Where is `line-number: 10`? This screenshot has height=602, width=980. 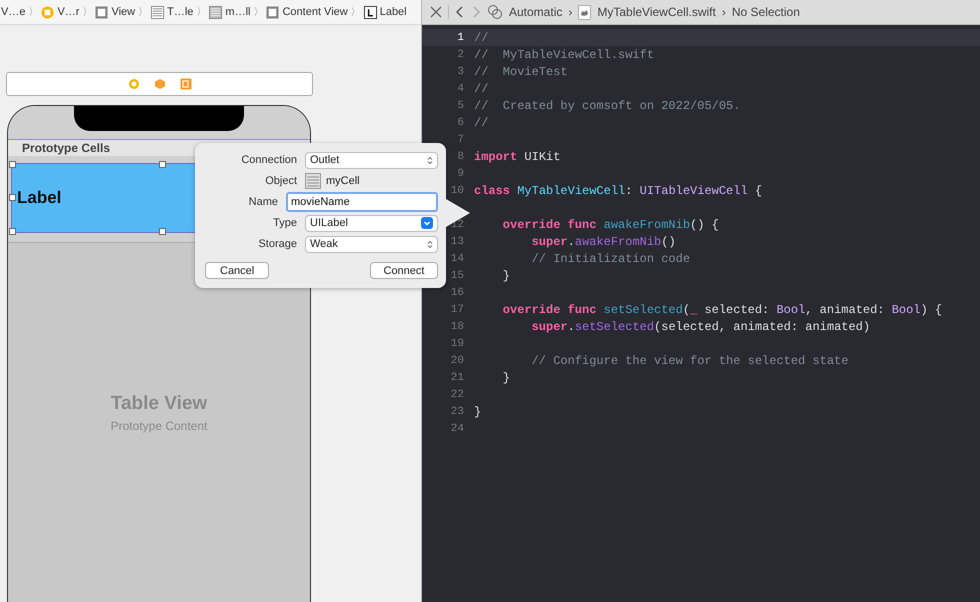 line-number: 10 is located at coordinates (457, 190).